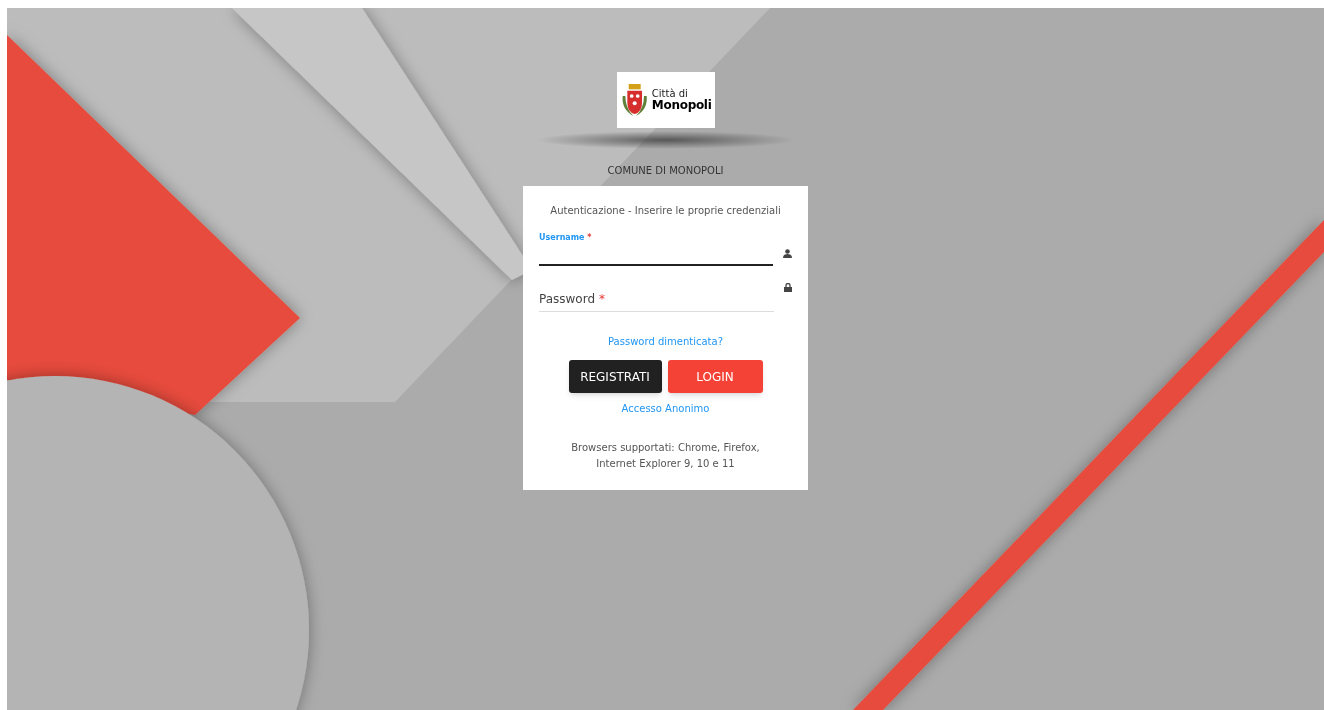  I want to click on user-icon, so click(787, 253).